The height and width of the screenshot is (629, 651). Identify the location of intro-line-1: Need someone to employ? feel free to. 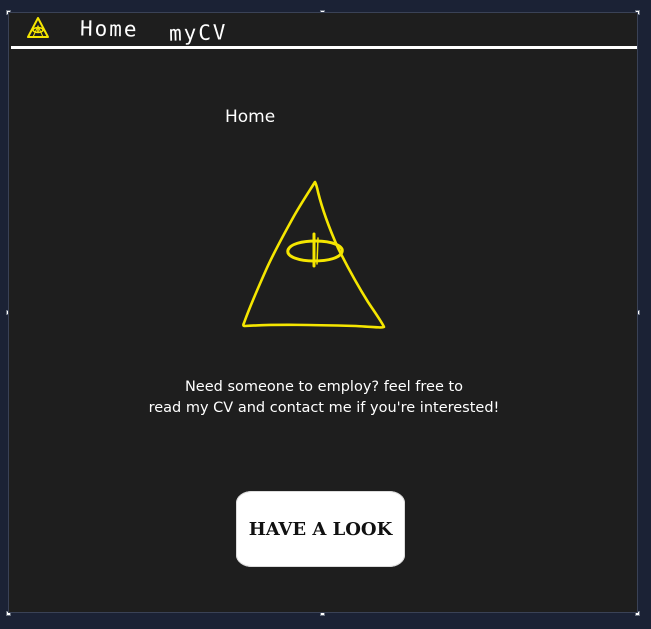
(324, 387).